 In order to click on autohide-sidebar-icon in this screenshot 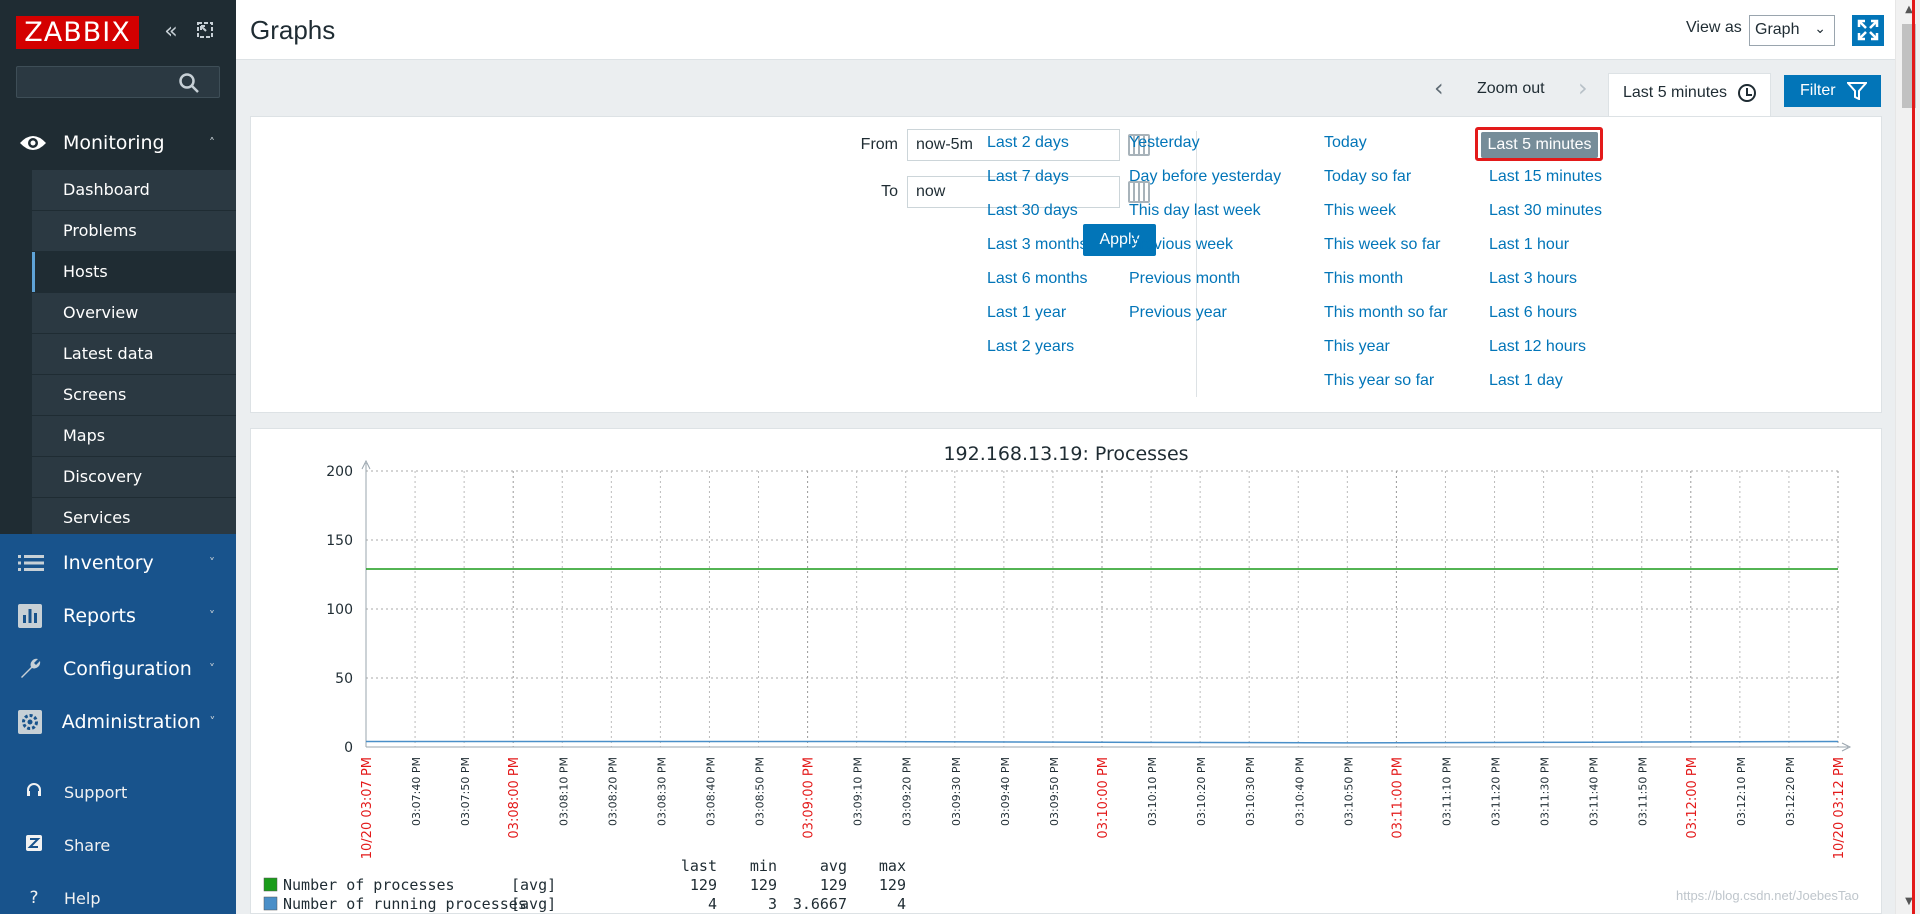, I will do `click(205, 32)`.